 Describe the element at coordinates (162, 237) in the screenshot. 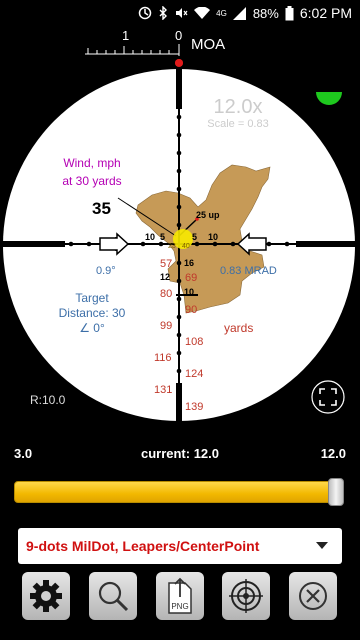

I see `h-tick-left-5: 5` at that location.